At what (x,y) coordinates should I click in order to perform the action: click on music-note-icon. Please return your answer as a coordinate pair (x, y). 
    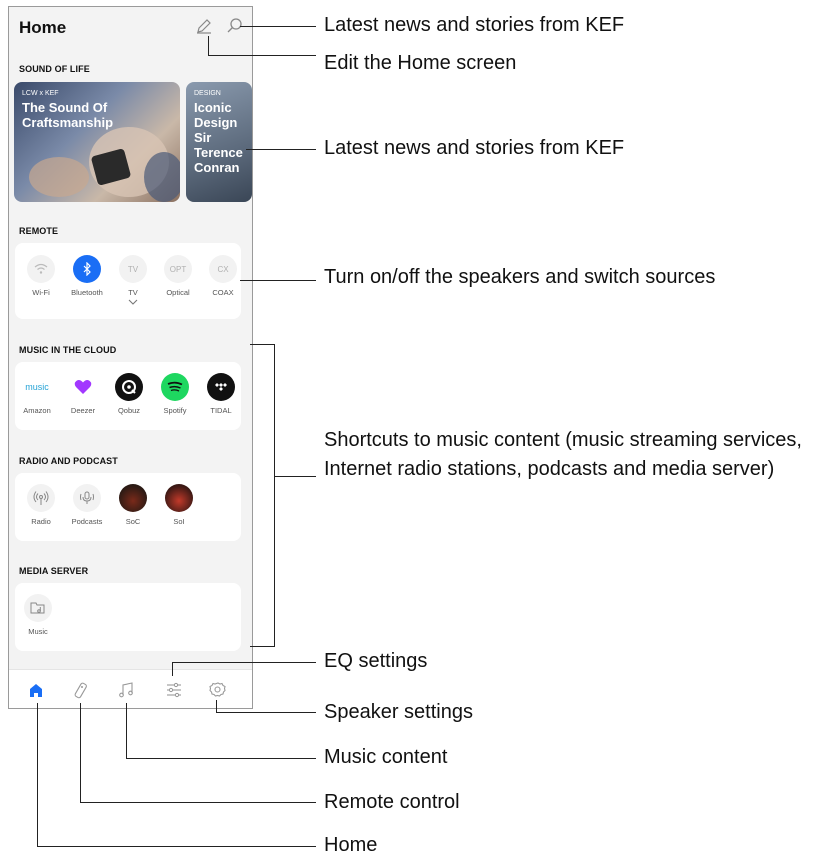
    Looking at the image, I should click on (126, 690).